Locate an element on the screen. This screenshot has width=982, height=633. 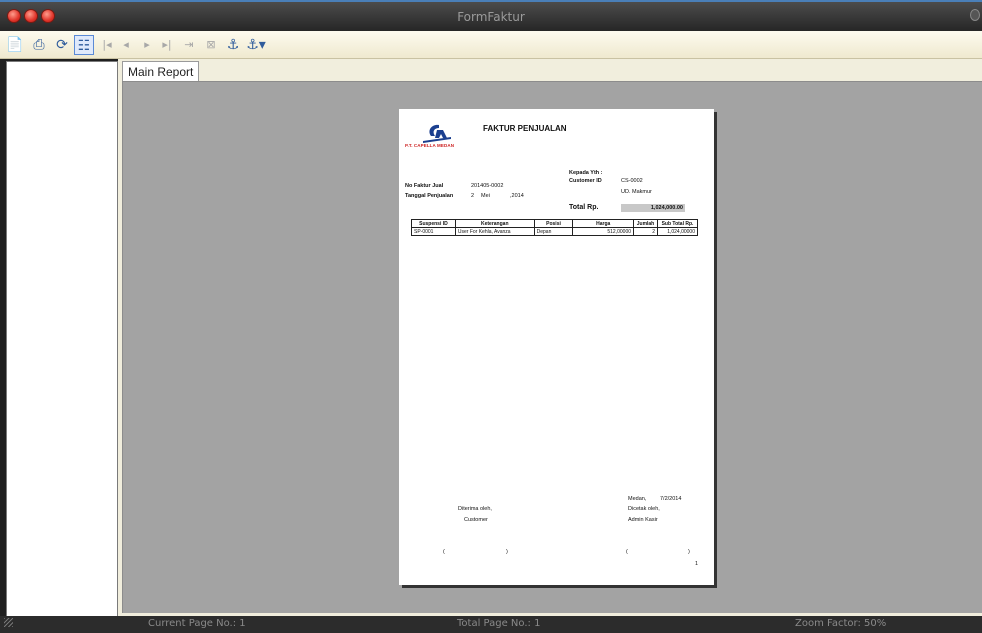
previous-page-icon: ◂ is located at coordinates (126, 45).